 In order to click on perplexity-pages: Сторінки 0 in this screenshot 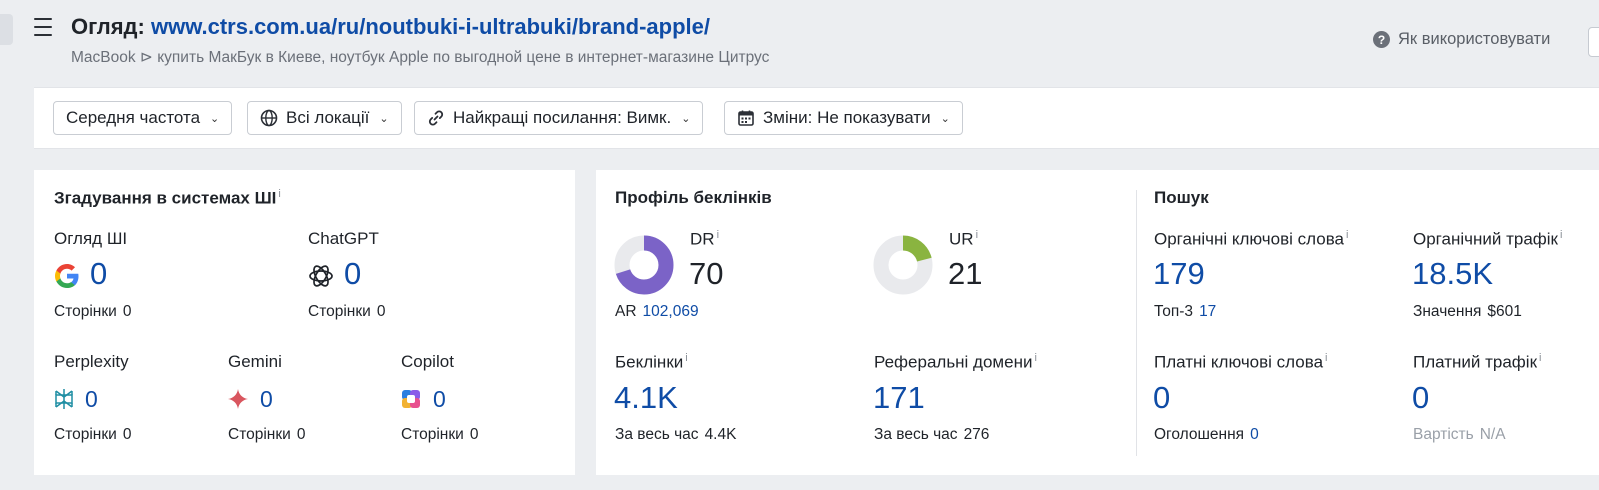, I will do `click(92, 435)`.